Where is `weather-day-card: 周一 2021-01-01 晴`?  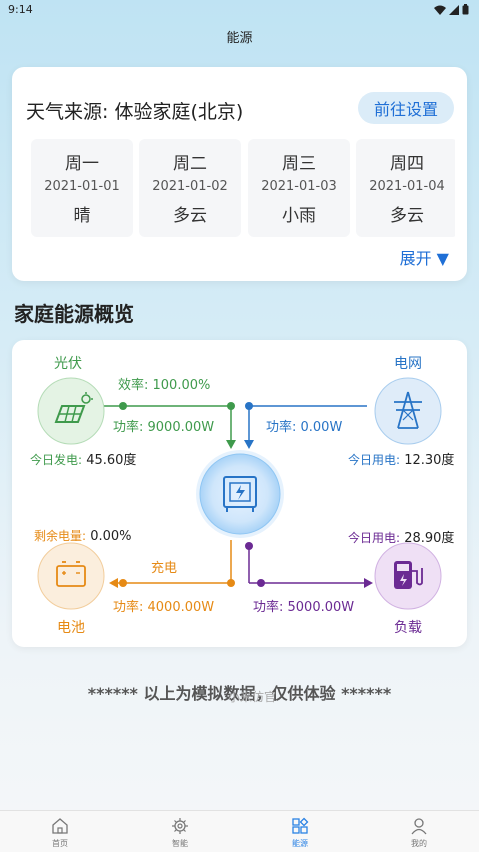 weather-day-card: 周一 2021-01-01 晴 is located at coordinates (82, 188).